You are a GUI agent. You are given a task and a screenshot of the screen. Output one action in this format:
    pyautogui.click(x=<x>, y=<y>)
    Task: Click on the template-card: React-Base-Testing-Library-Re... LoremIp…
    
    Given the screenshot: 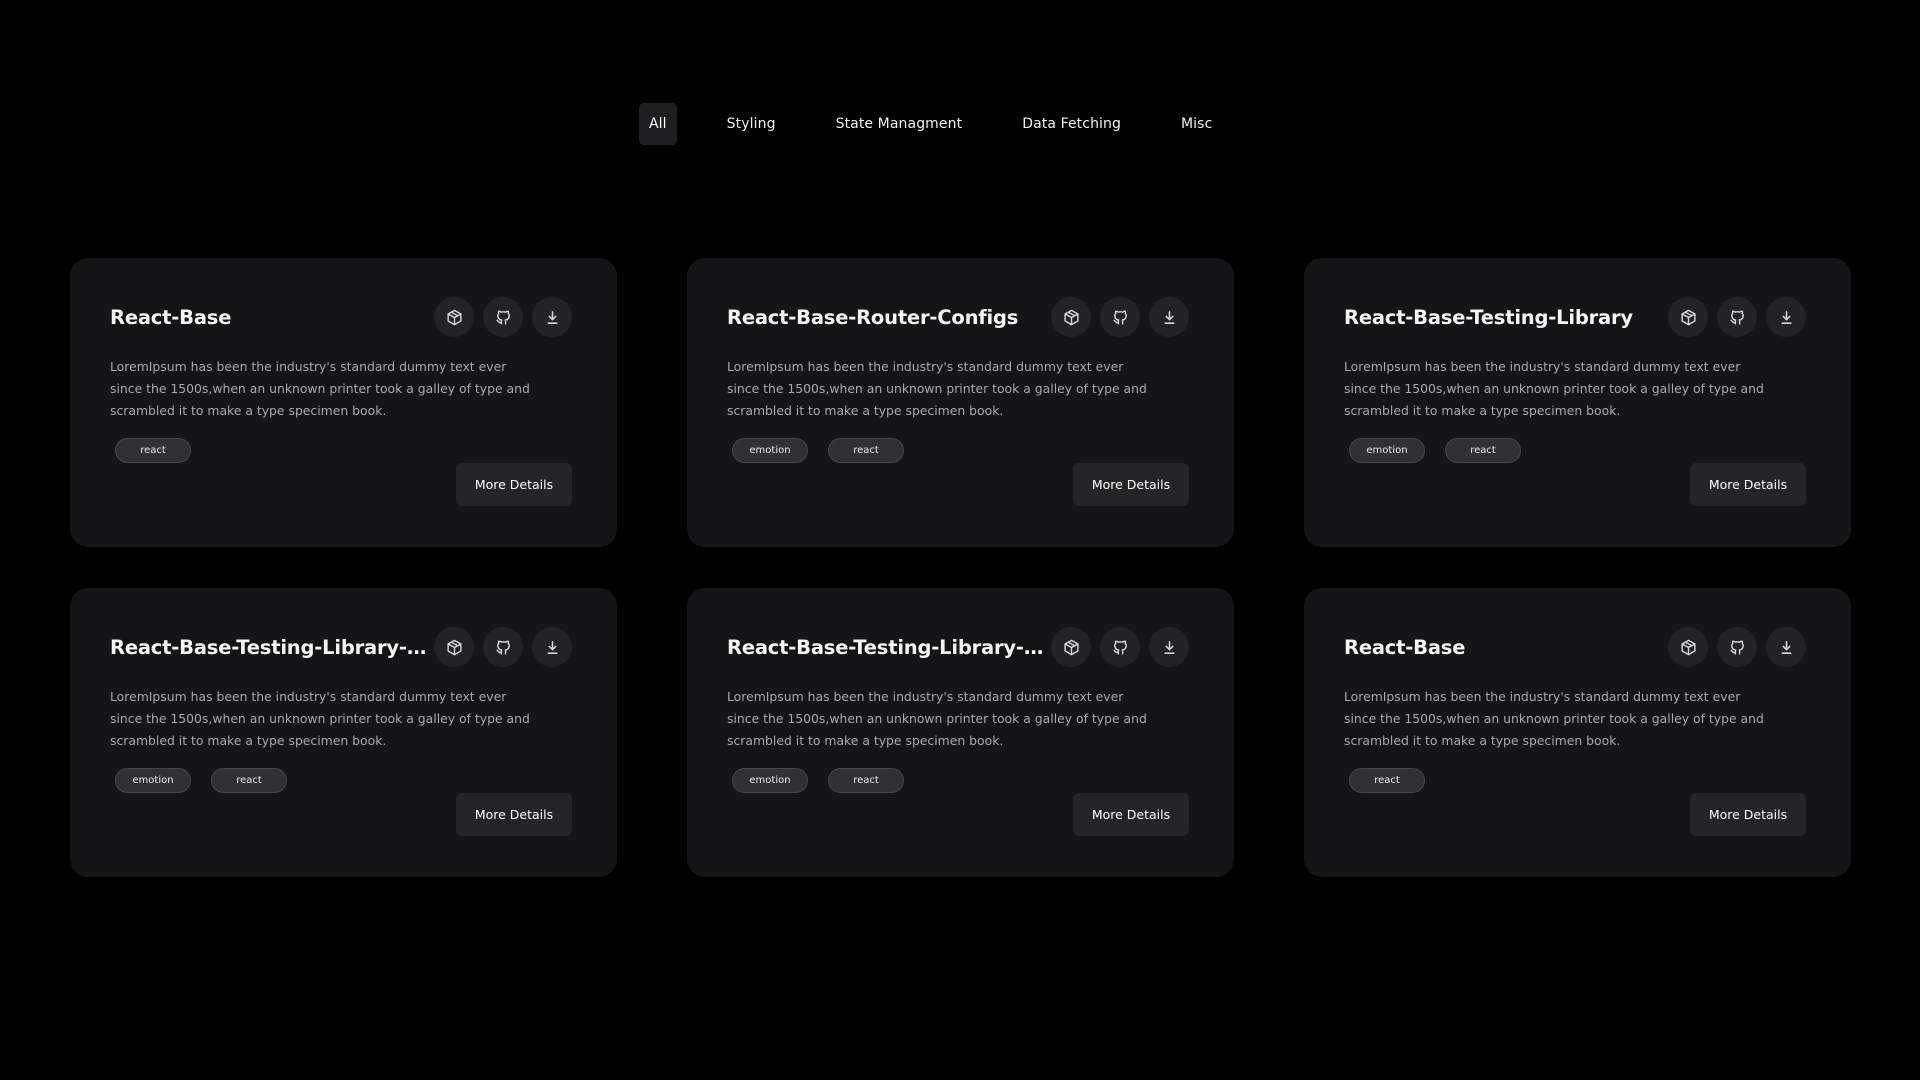 What is the action you would take?
    pyautogui.click(x=343, y=732)
    